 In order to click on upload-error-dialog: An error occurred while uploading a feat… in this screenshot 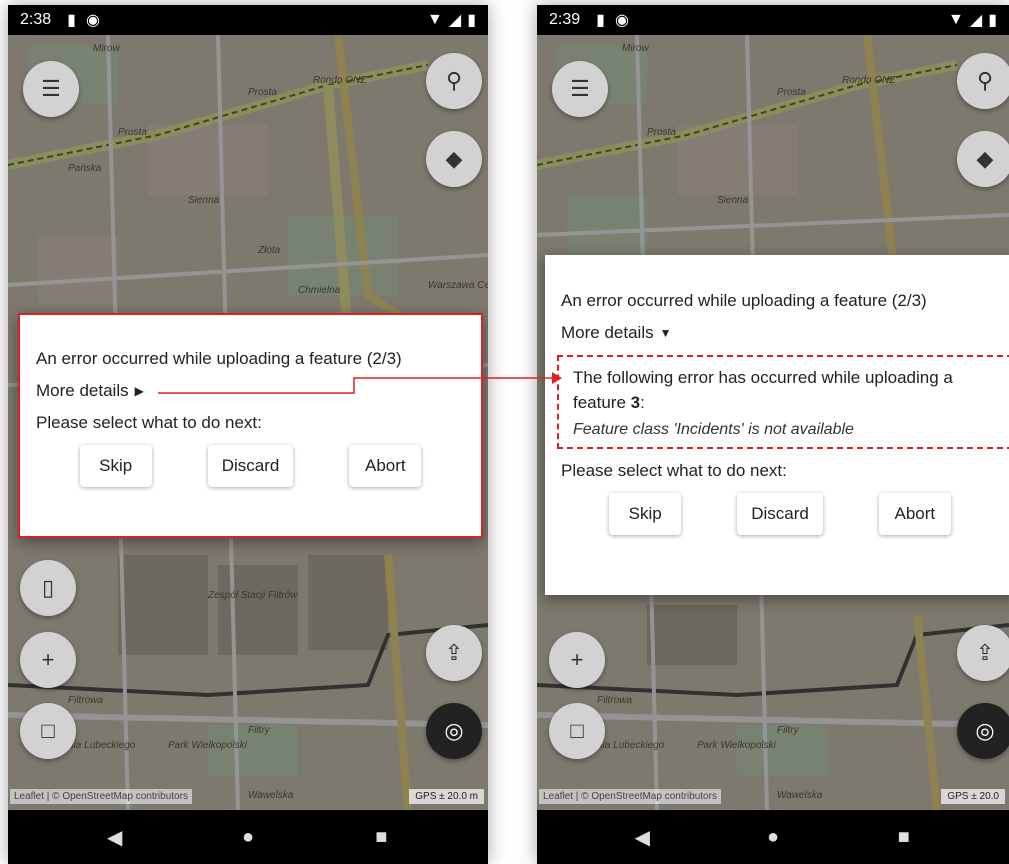, I will do `click(250, 425)`.